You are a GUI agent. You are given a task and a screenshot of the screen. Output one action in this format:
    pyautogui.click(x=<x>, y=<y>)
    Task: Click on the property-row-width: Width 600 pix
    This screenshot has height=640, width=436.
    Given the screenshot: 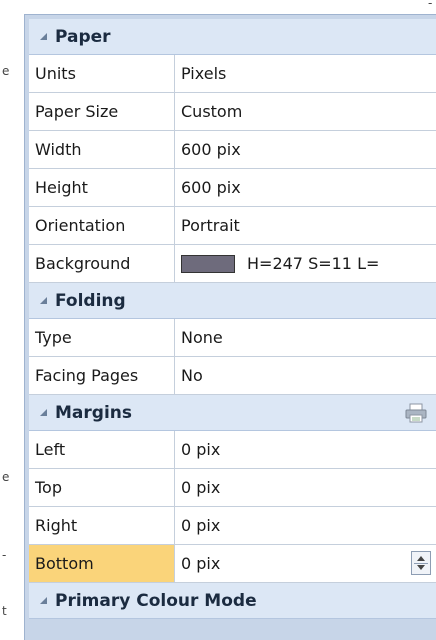 What is the action you would take?
    pyautogui.click(x=232, y=150)
    